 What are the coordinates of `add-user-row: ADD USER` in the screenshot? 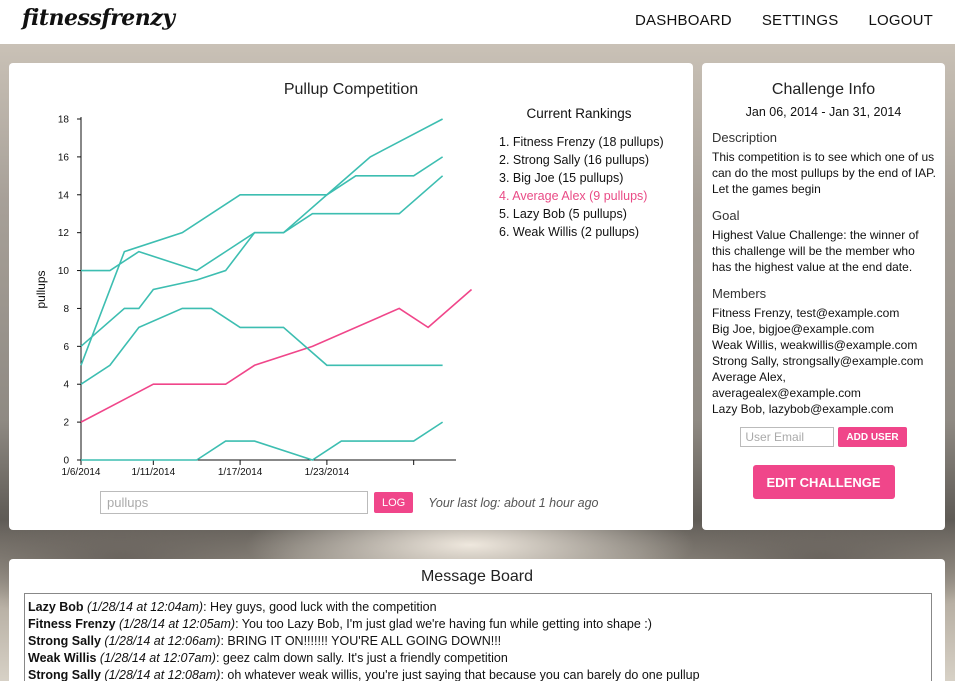 It's located at (823, 437).